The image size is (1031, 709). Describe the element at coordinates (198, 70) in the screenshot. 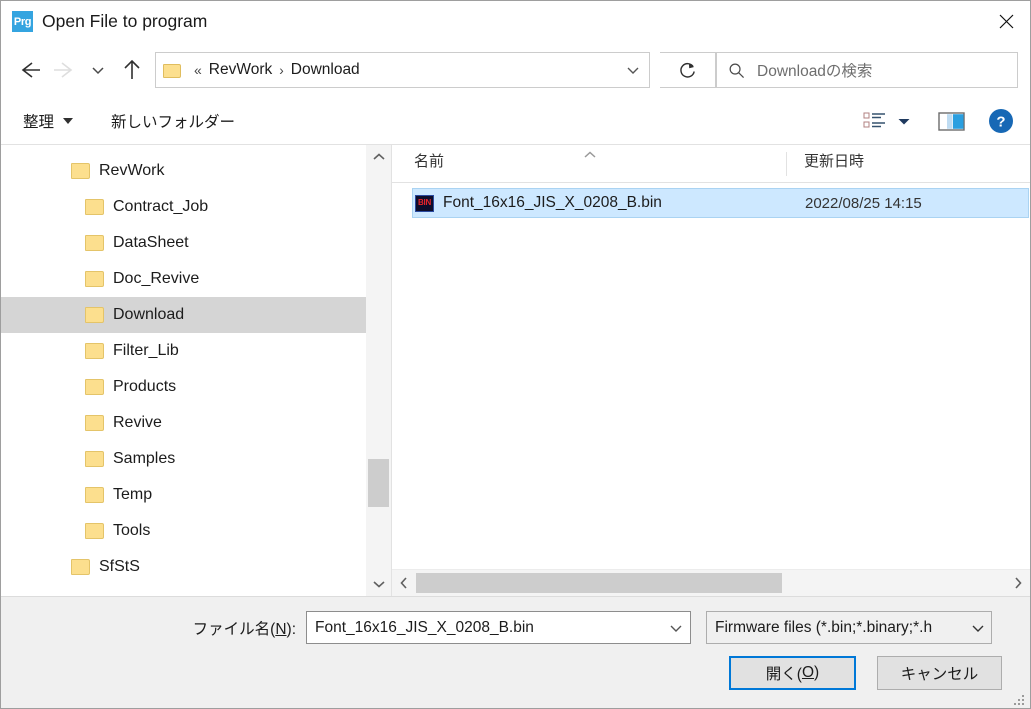

I see `breadcrumb-overflow: «` at that location.